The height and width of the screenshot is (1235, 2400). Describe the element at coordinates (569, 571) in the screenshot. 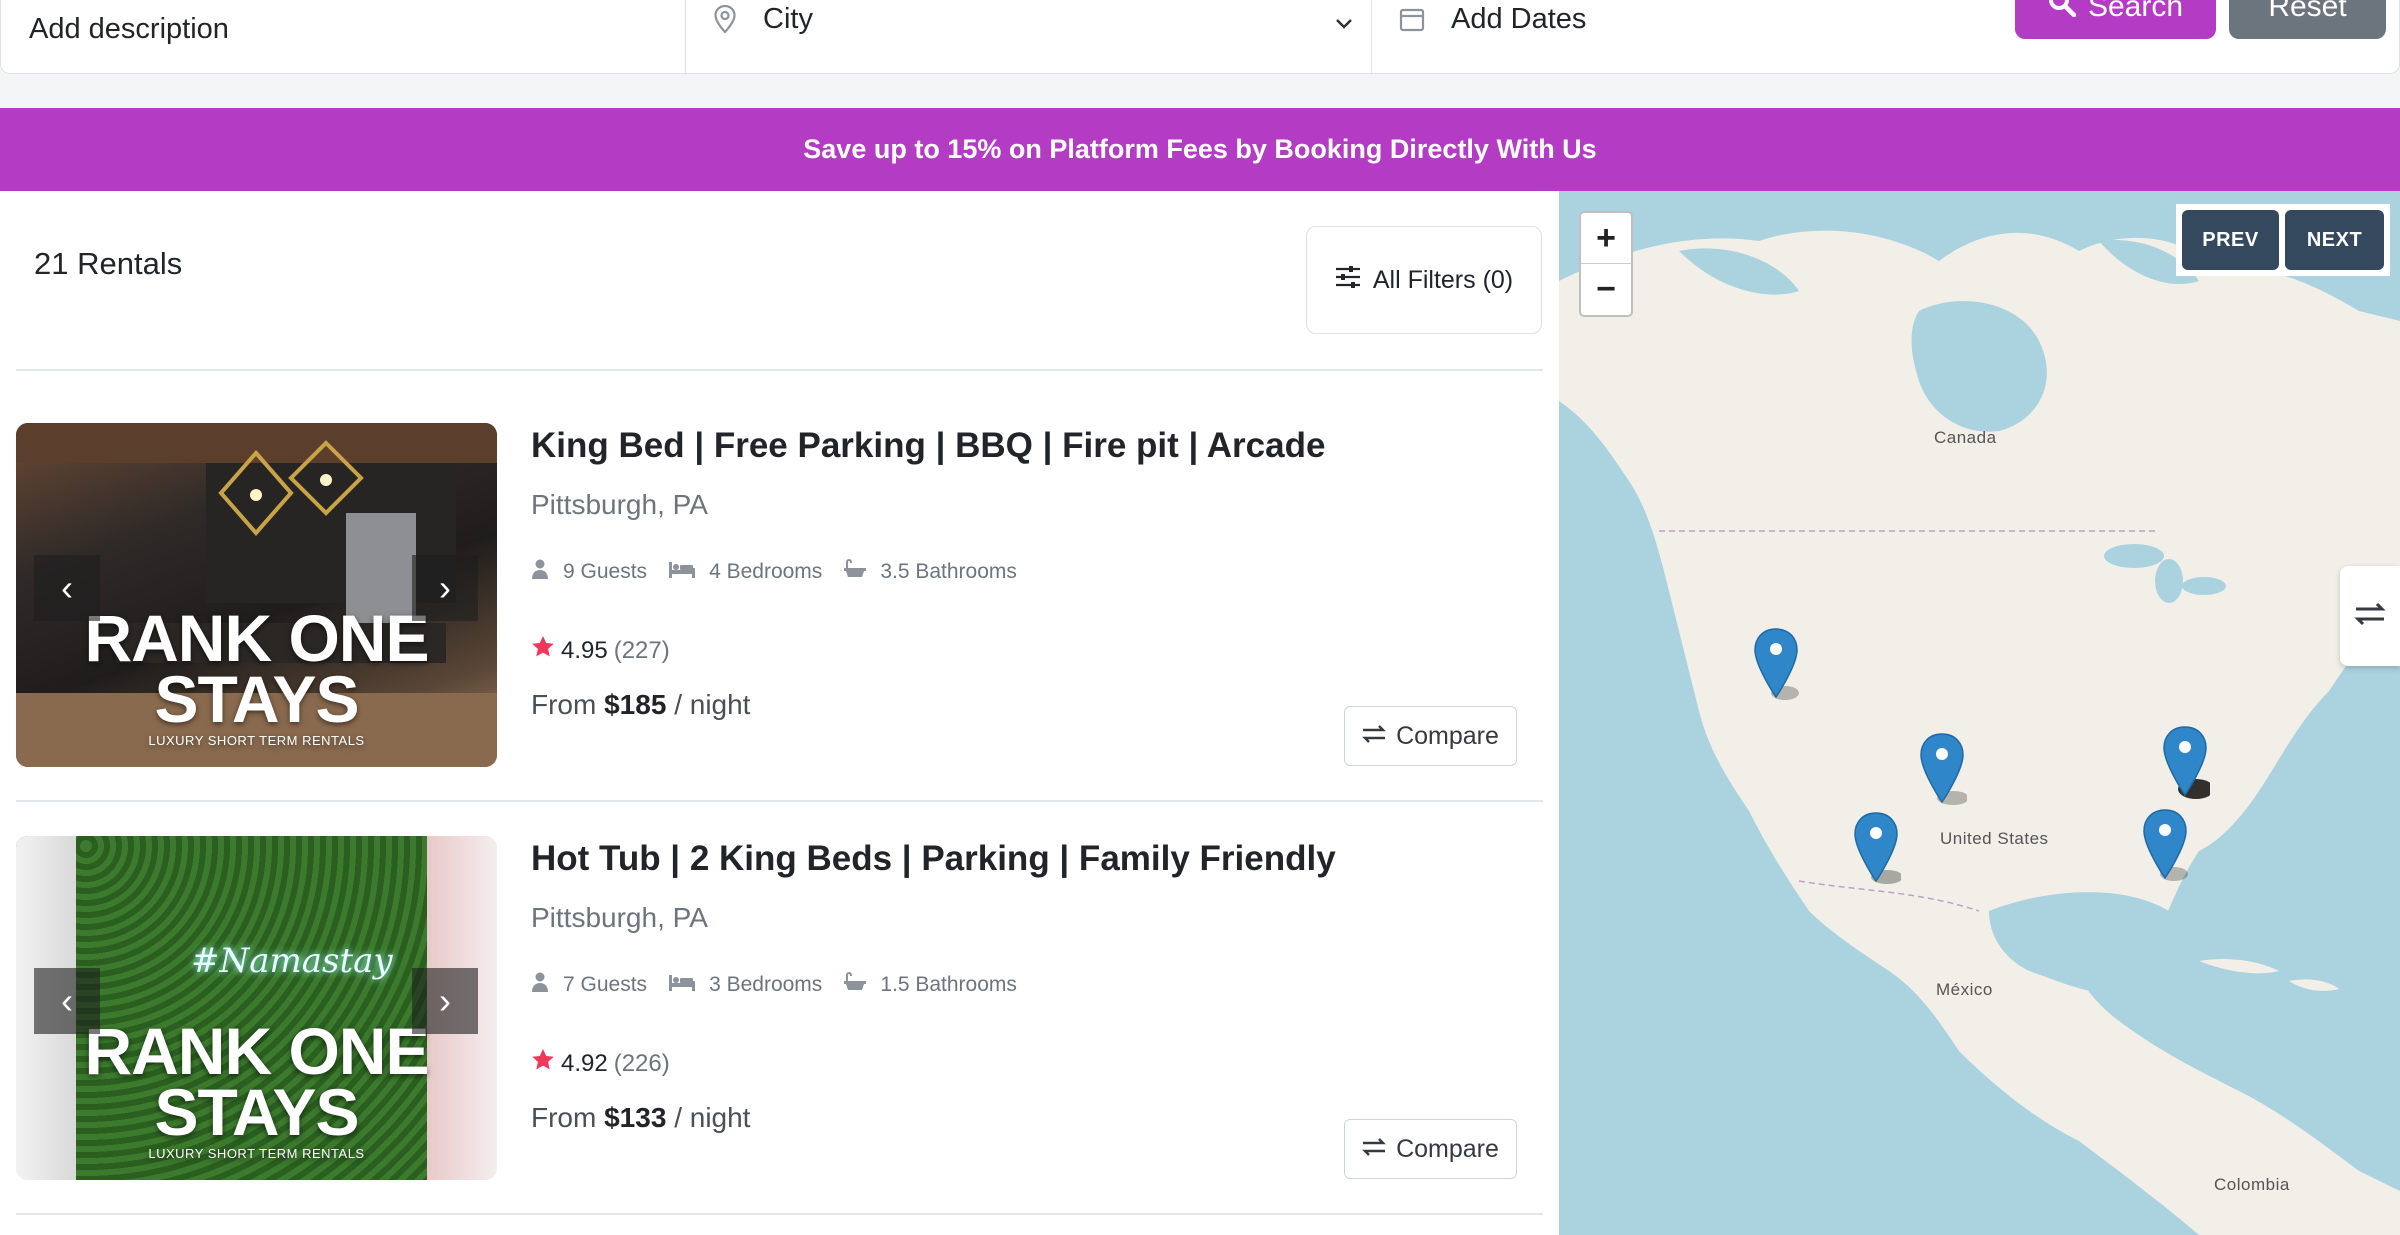

I see `guests-count: 9` at that location.